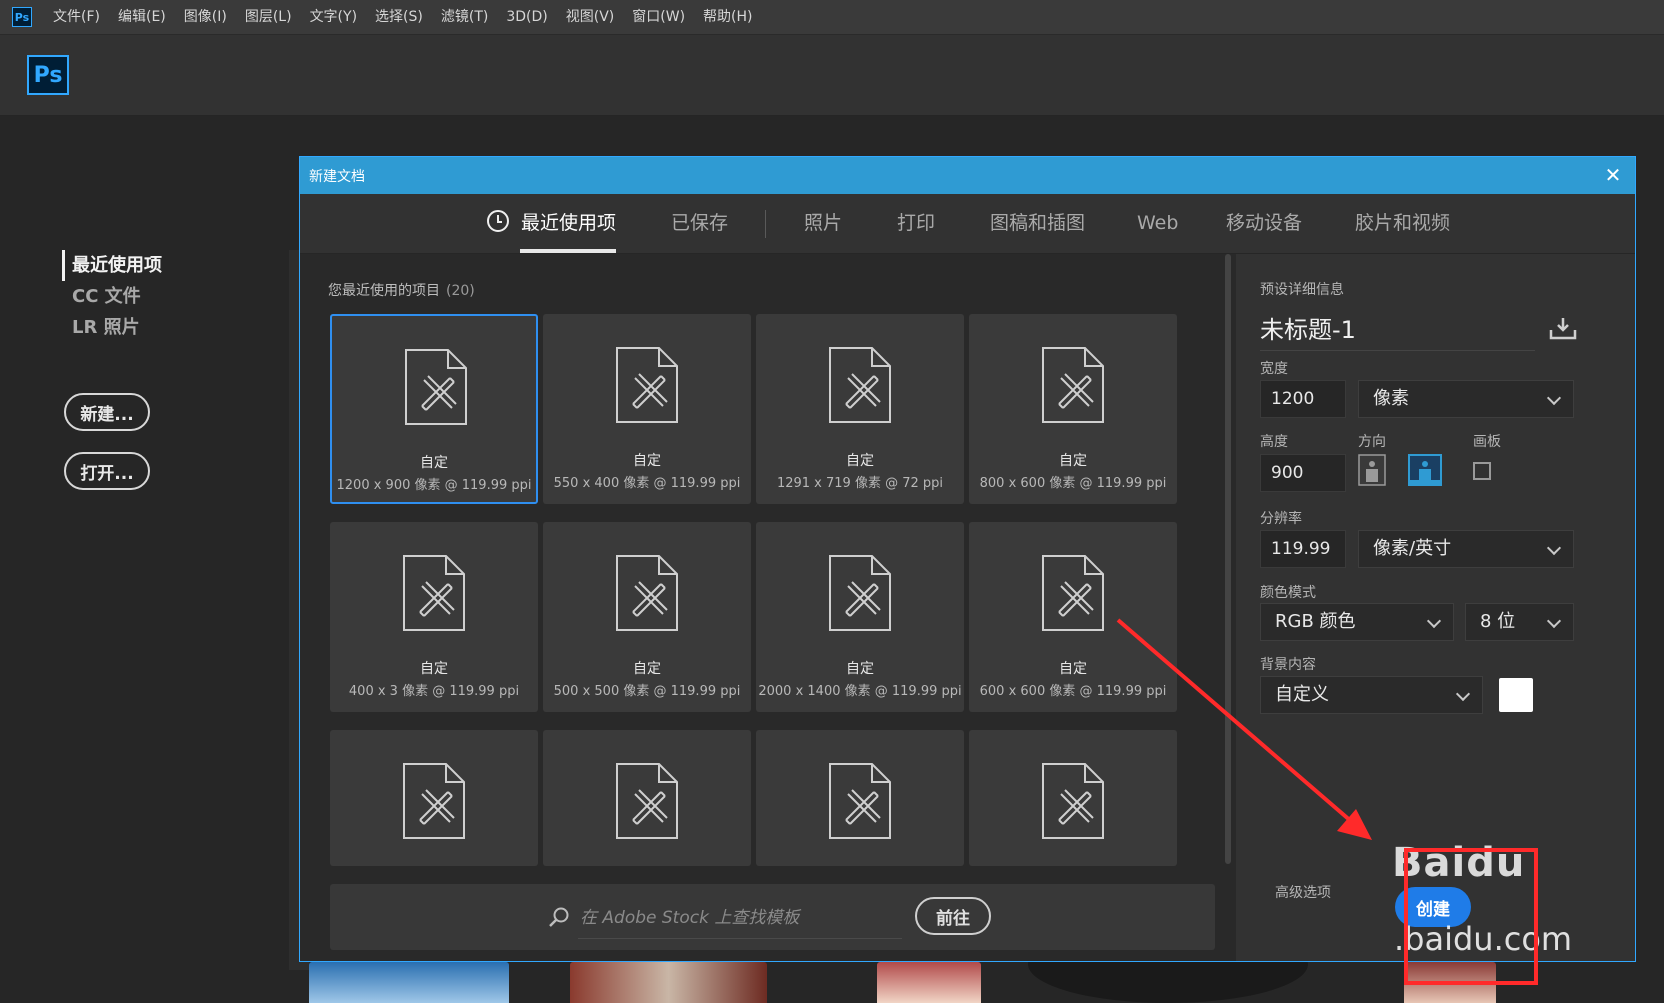 Image resolution: width=1664 pixels, height=1003 pixels. I want to click on background-color-swatch, so click(1516, 695).